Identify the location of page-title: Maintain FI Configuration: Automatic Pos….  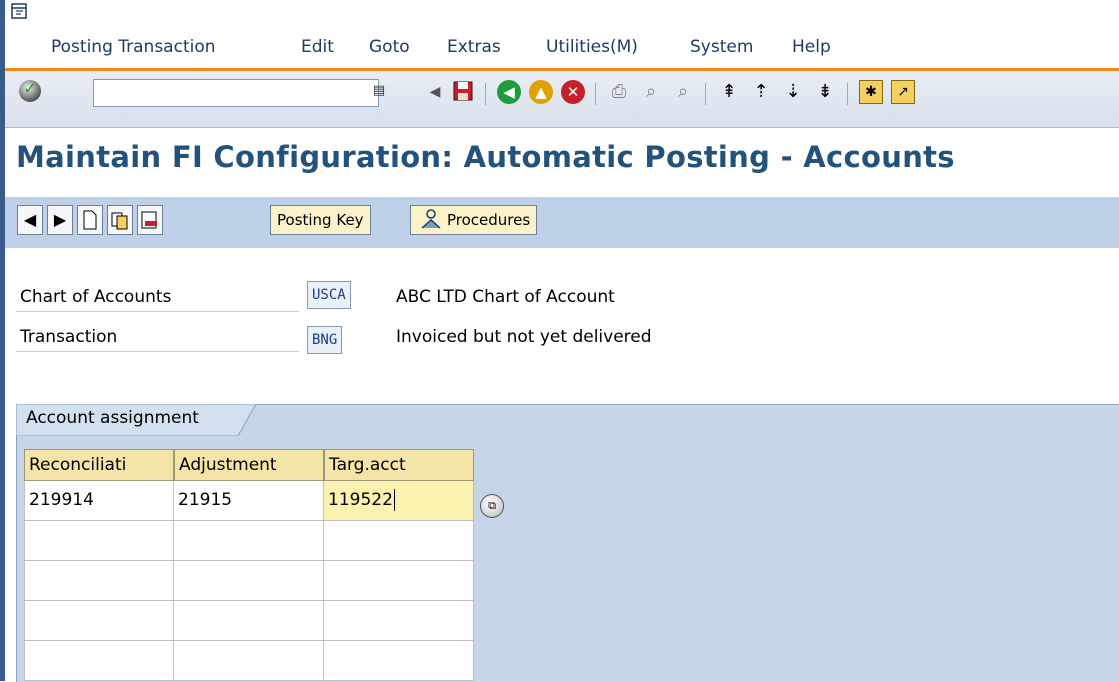
(485, 157).